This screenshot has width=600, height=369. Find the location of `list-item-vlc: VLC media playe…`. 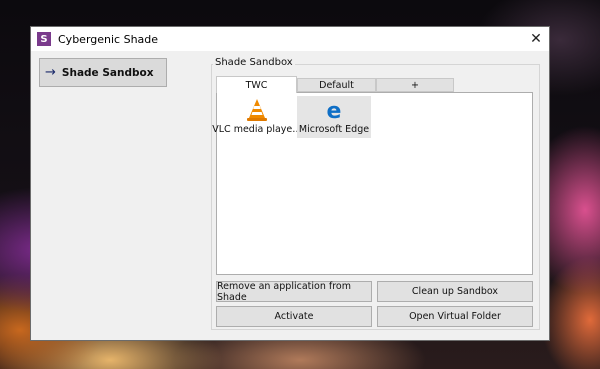

list-item-vlc: VLC media playe… is located at coordinates (257, 117).